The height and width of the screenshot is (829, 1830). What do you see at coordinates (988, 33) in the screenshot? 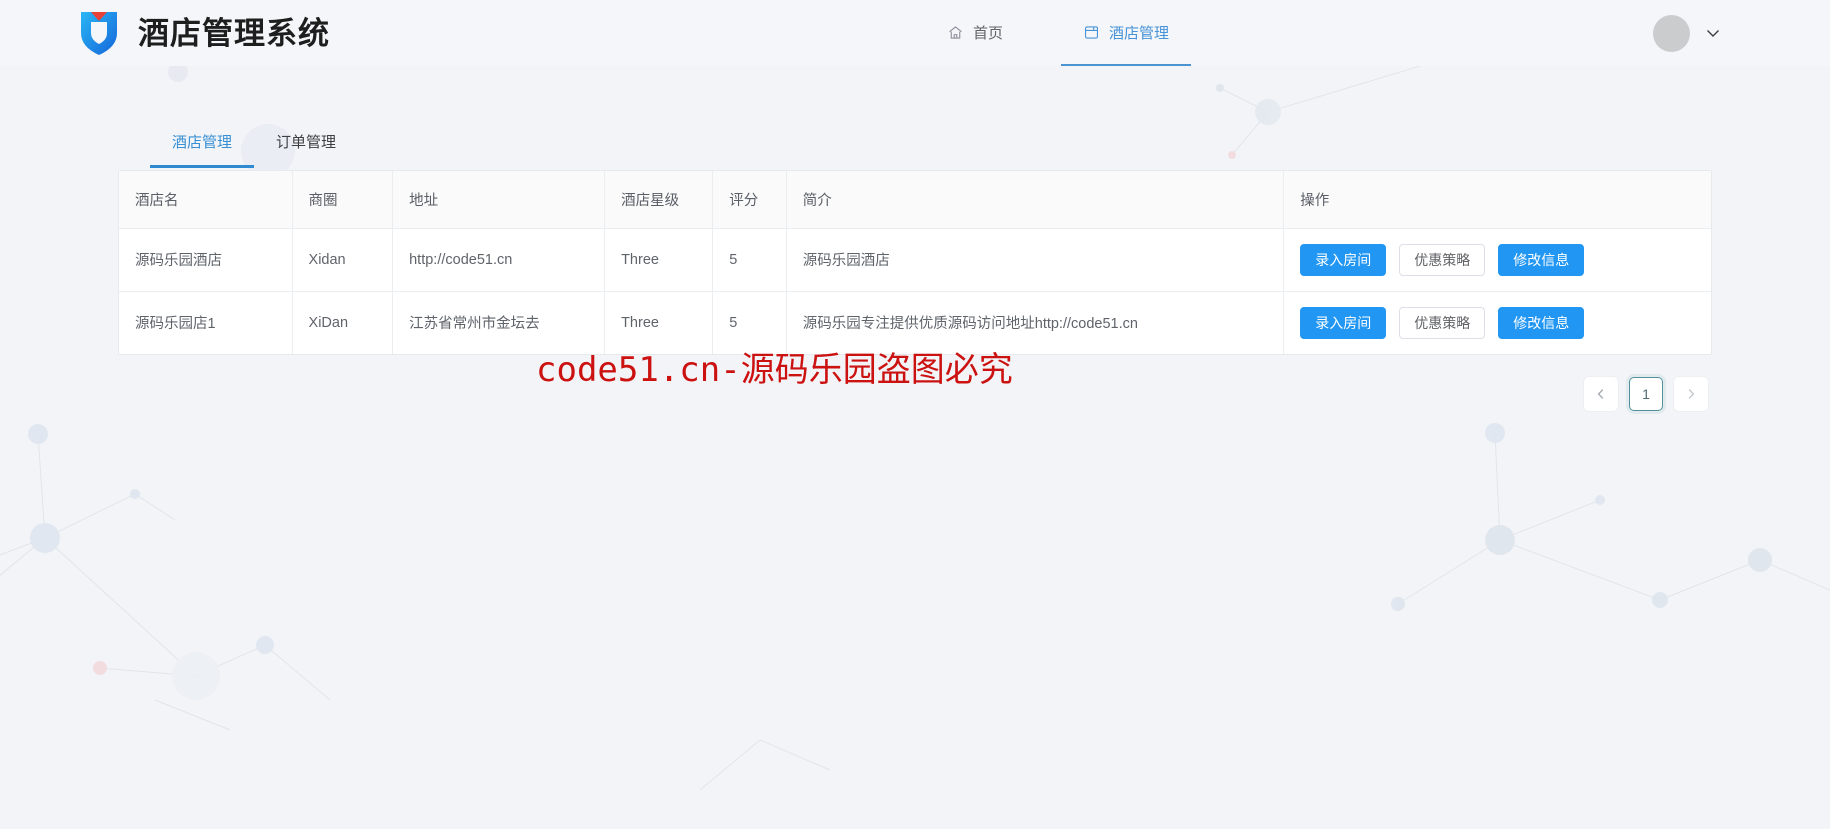
I see `nav-item-home-label: 首页` at bounding box center [988, 33].